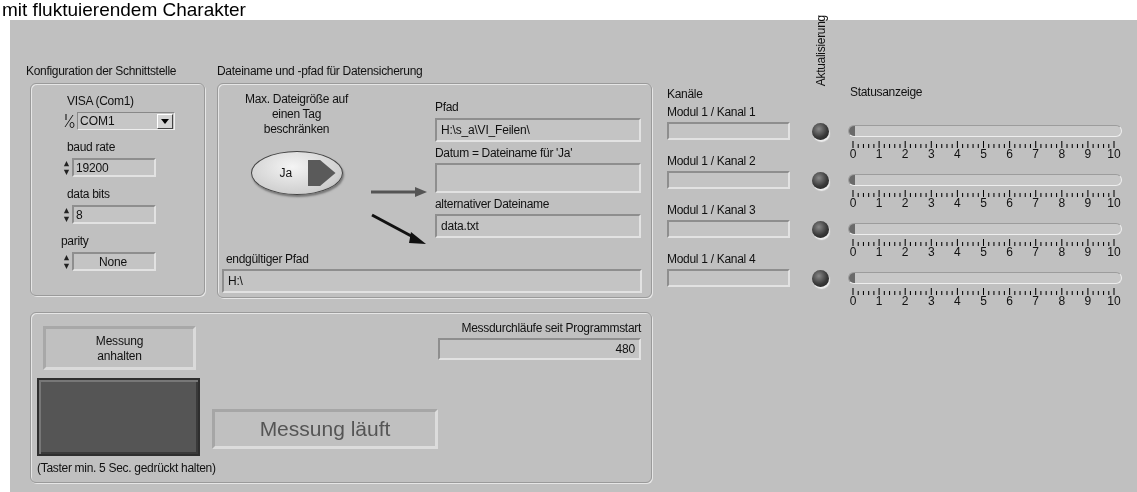 The height and width of the screenshot is (492, 1137). Describe the element at coordinates (493, 204) in the screenshot. I see `field-label: alternativer Dateiname` at that location.